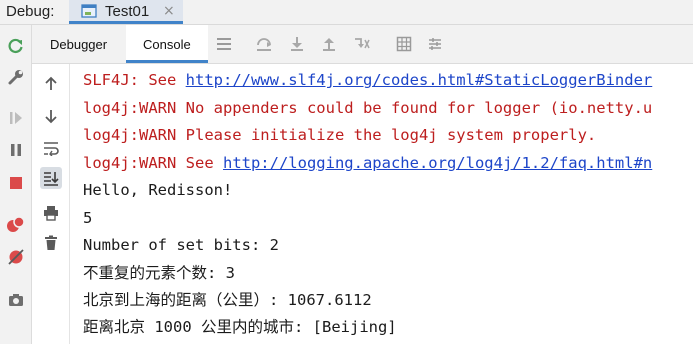 The height and width of the screenshot is (344, 693). Describe the element at coordinates (16, 257) in the screenshot. I see `mute-breakpoints-icon` at that location.